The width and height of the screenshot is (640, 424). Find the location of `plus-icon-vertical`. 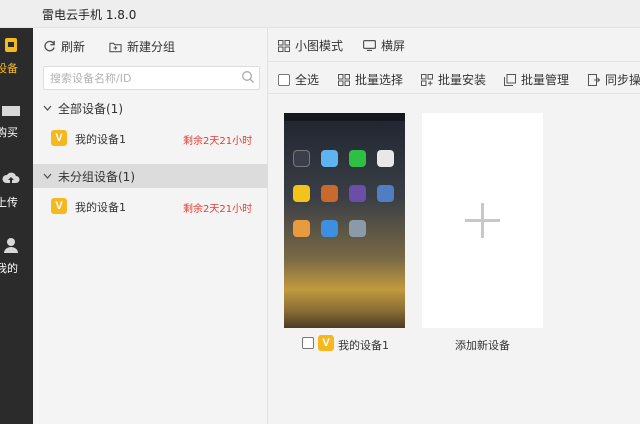

plus-icon-vertical is located at coordinates (482, 220).